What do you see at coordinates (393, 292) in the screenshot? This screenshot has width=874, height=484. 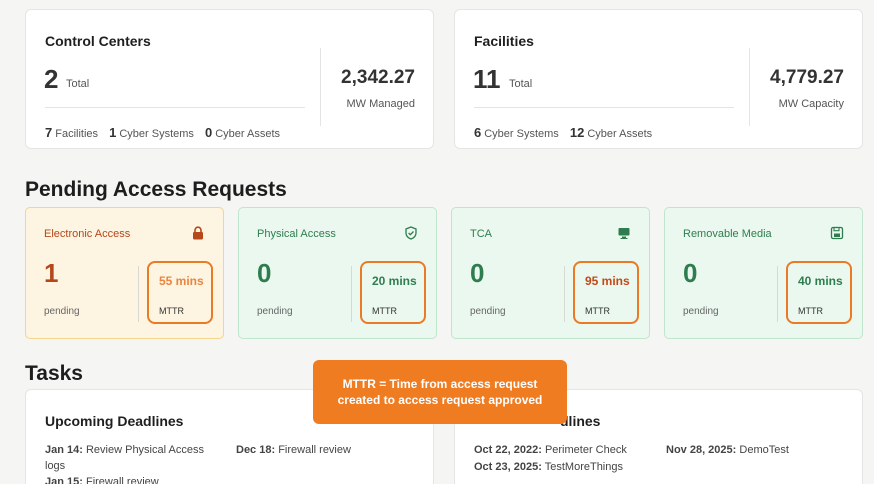 I see `mttr-highlight-box: 20 mins MTTR` at bounding box center [393, 292].